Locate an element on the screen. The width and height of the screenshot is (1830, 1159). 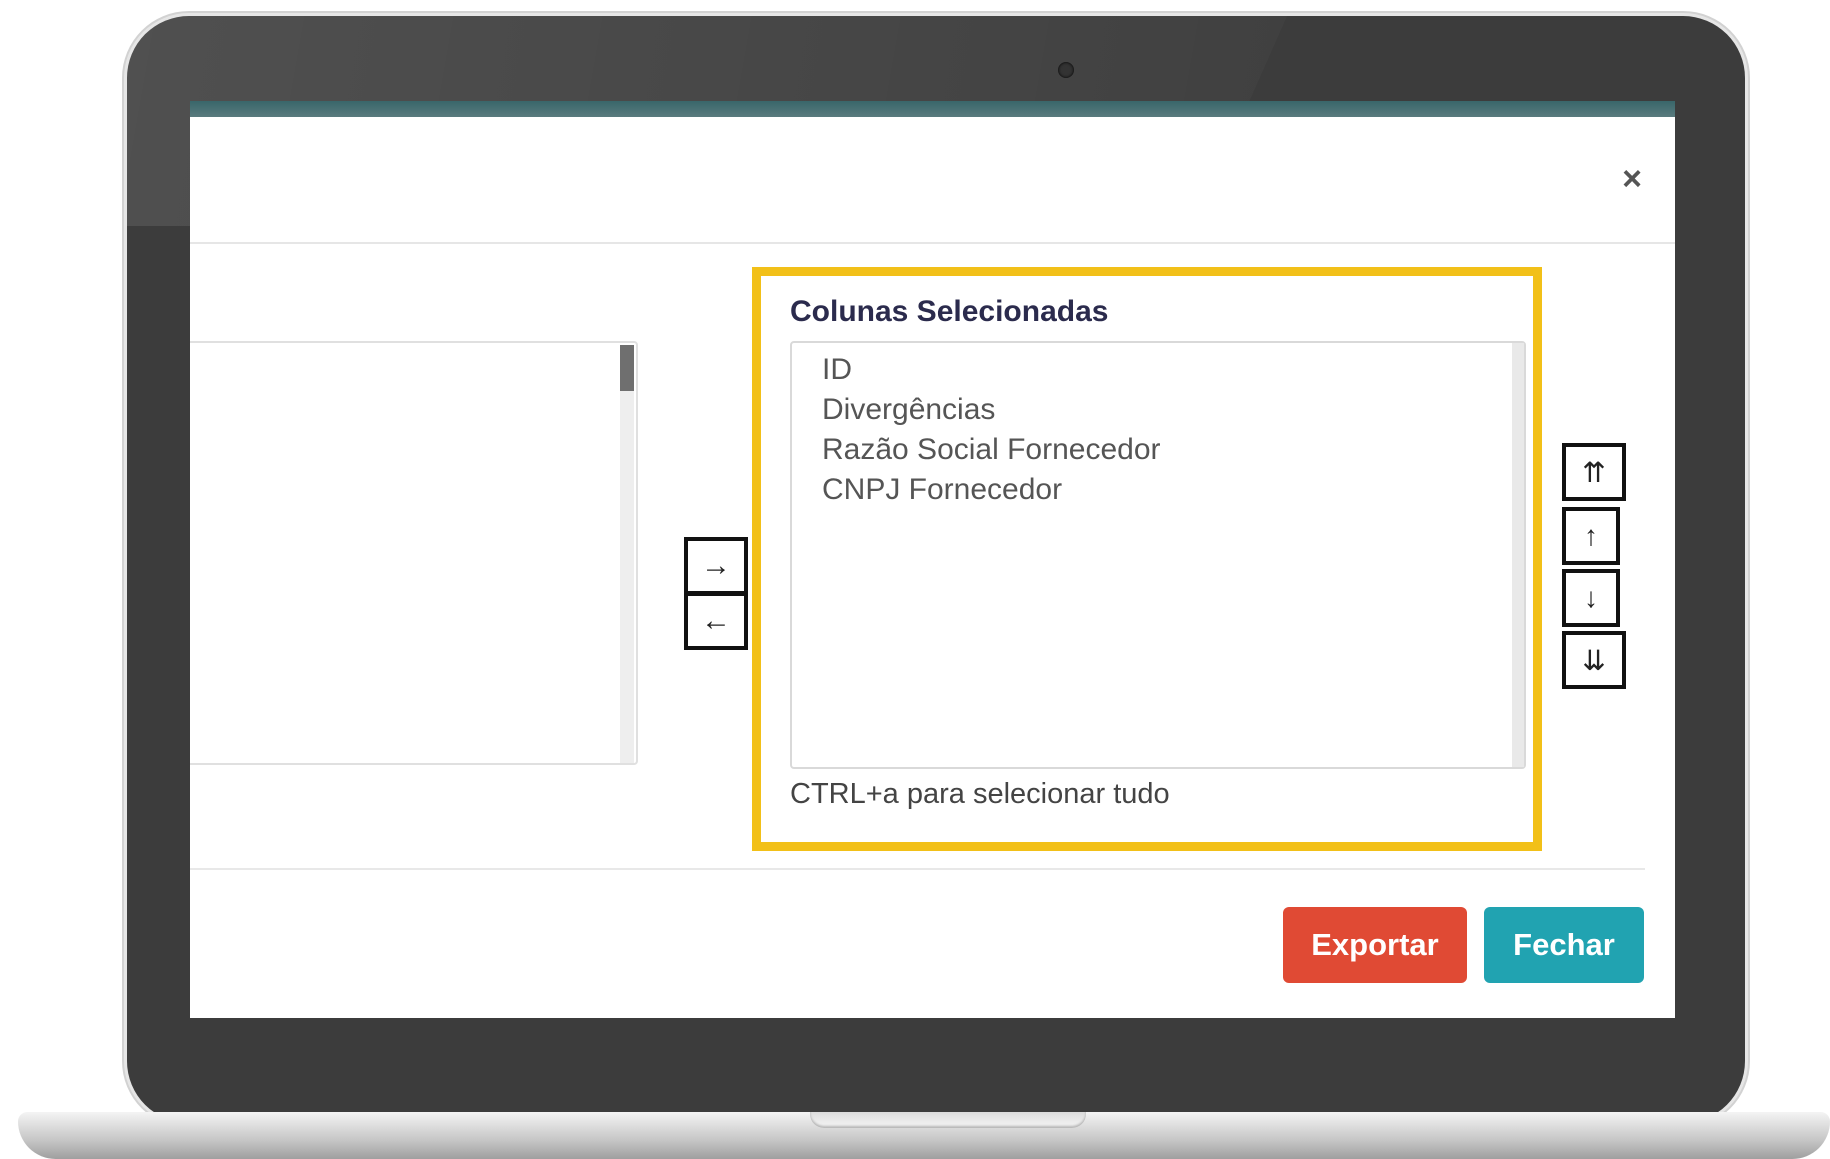
move-down-button: ↓ is located at coordinates (1591, 598).